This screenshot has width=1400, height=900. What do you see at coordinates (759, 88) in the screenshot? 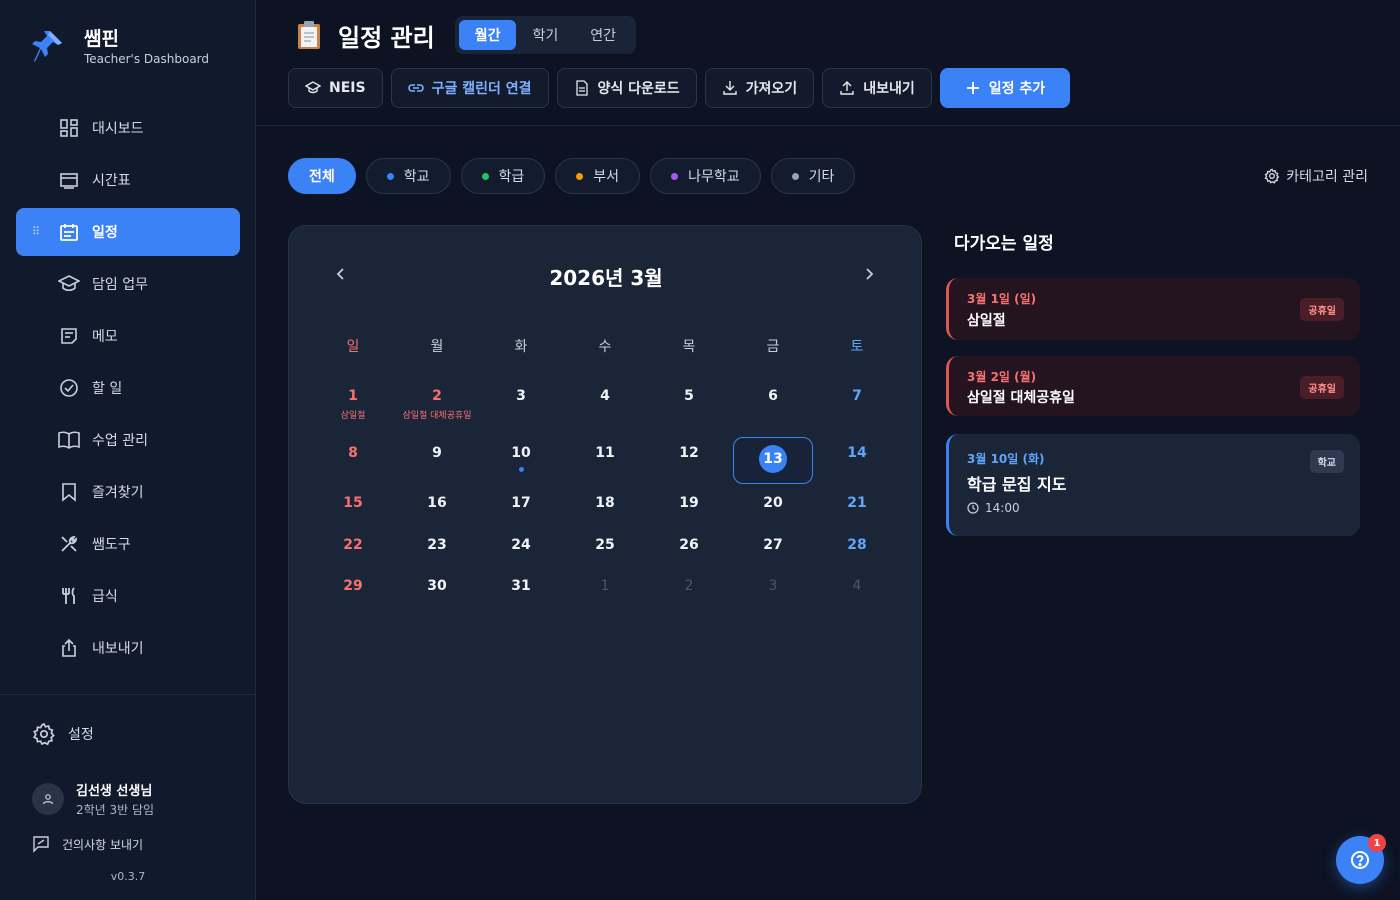
I see `import-button: 가져오기` at bounding box center [759, 88].